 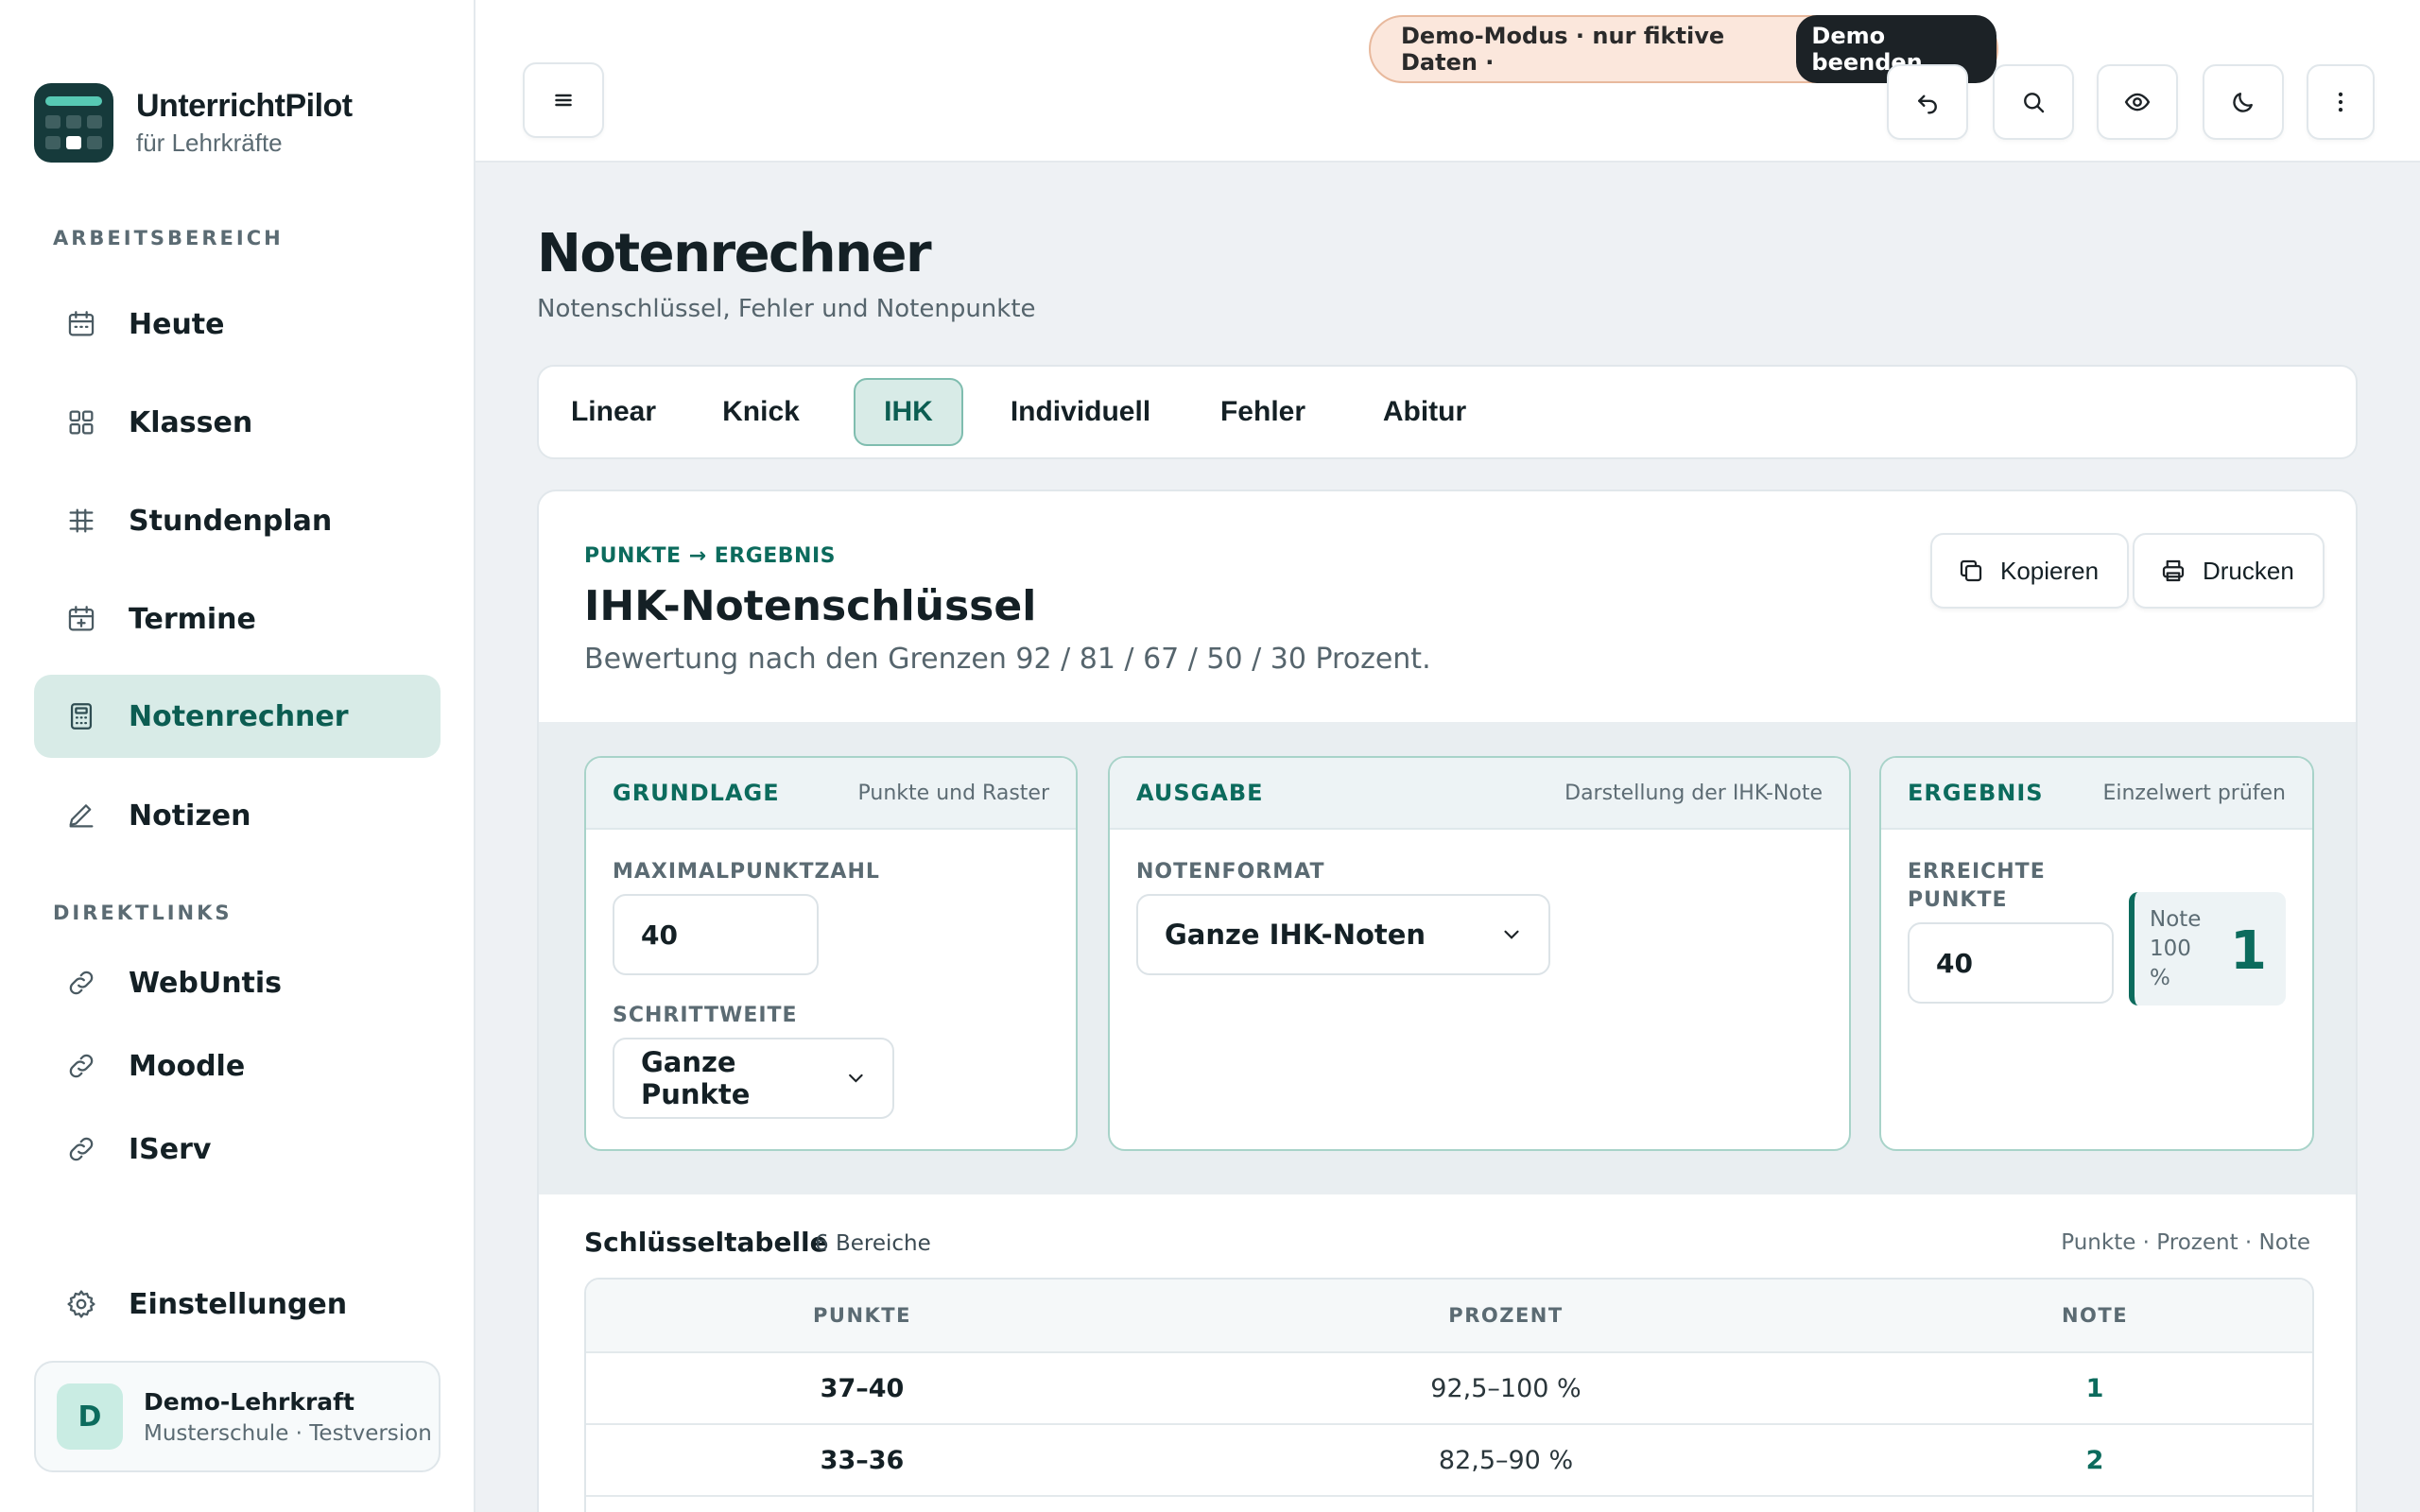 I want to click on sidebar-item-notenrechner: Notenrechner, so click(x=237, y=716).